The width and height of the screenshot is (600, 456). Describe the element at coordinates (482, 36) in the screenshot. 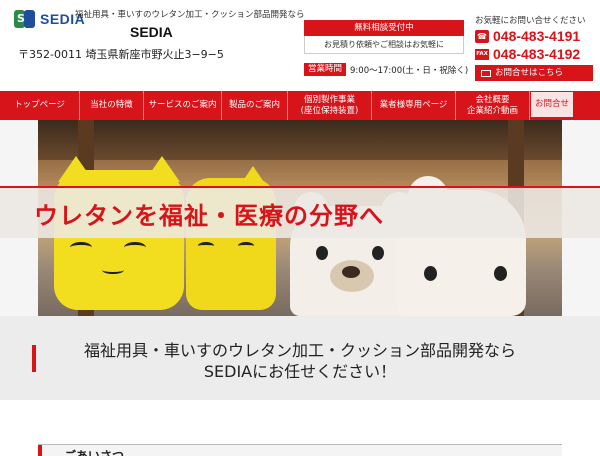

I see `phone-icon: ☎` at that location.